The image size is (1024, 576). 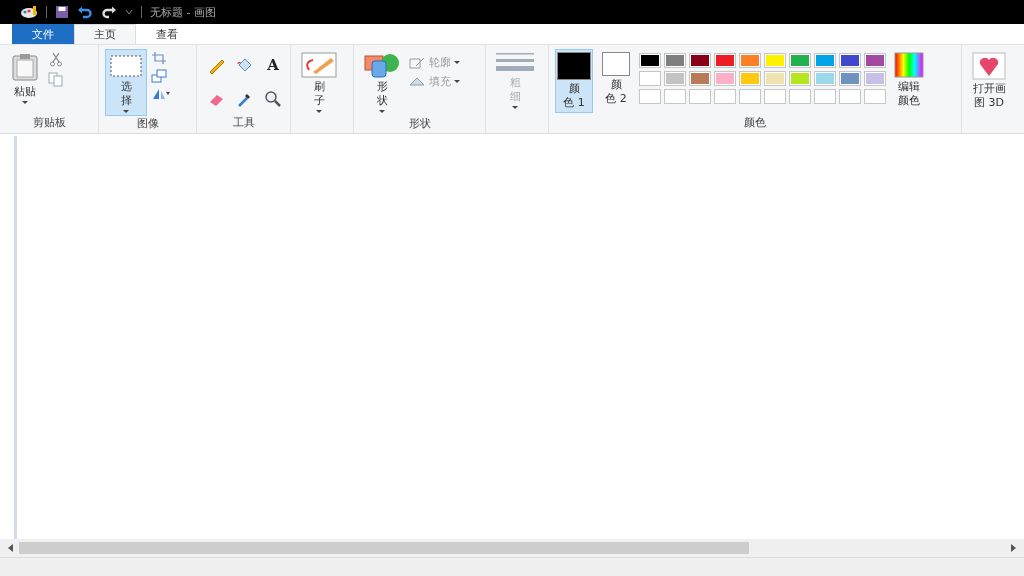 I want to click on group-label: 颜色, so click(x=755, y=123).